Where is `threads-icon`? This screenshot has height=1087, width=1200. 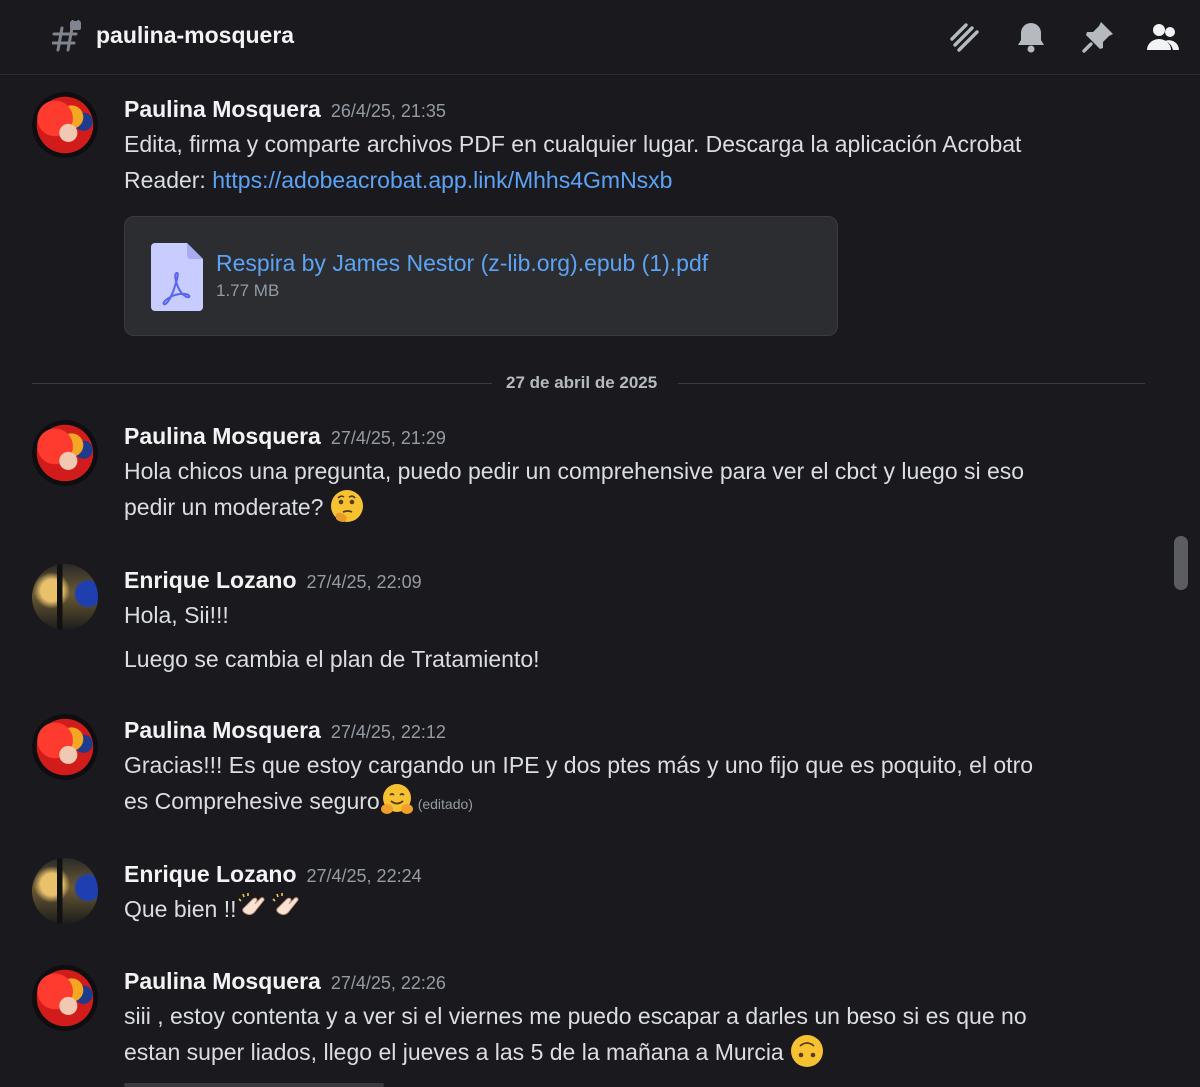
threads-icon is located at coordinates (964, 37).